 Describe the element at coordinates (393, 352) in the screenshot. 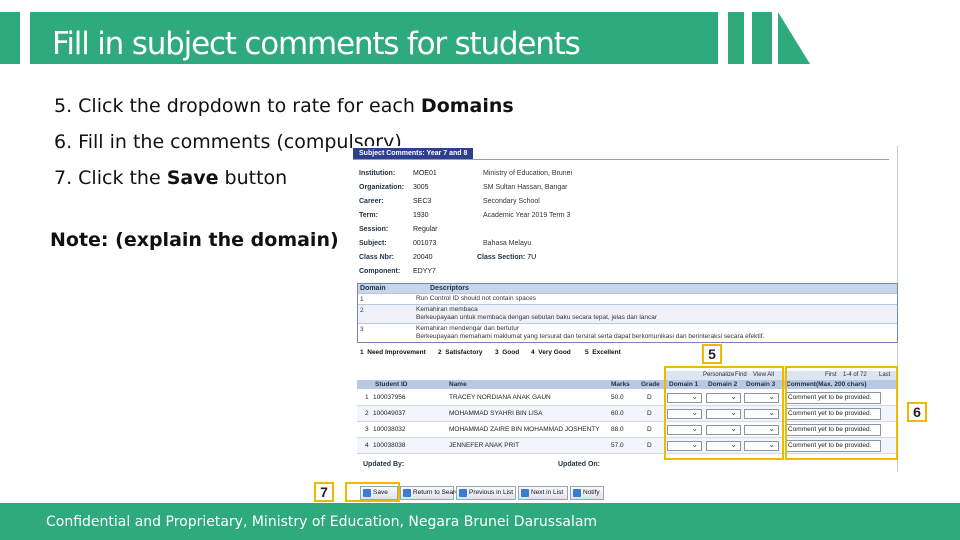

I see `legend-1: 1 Need Improvement` at that location.